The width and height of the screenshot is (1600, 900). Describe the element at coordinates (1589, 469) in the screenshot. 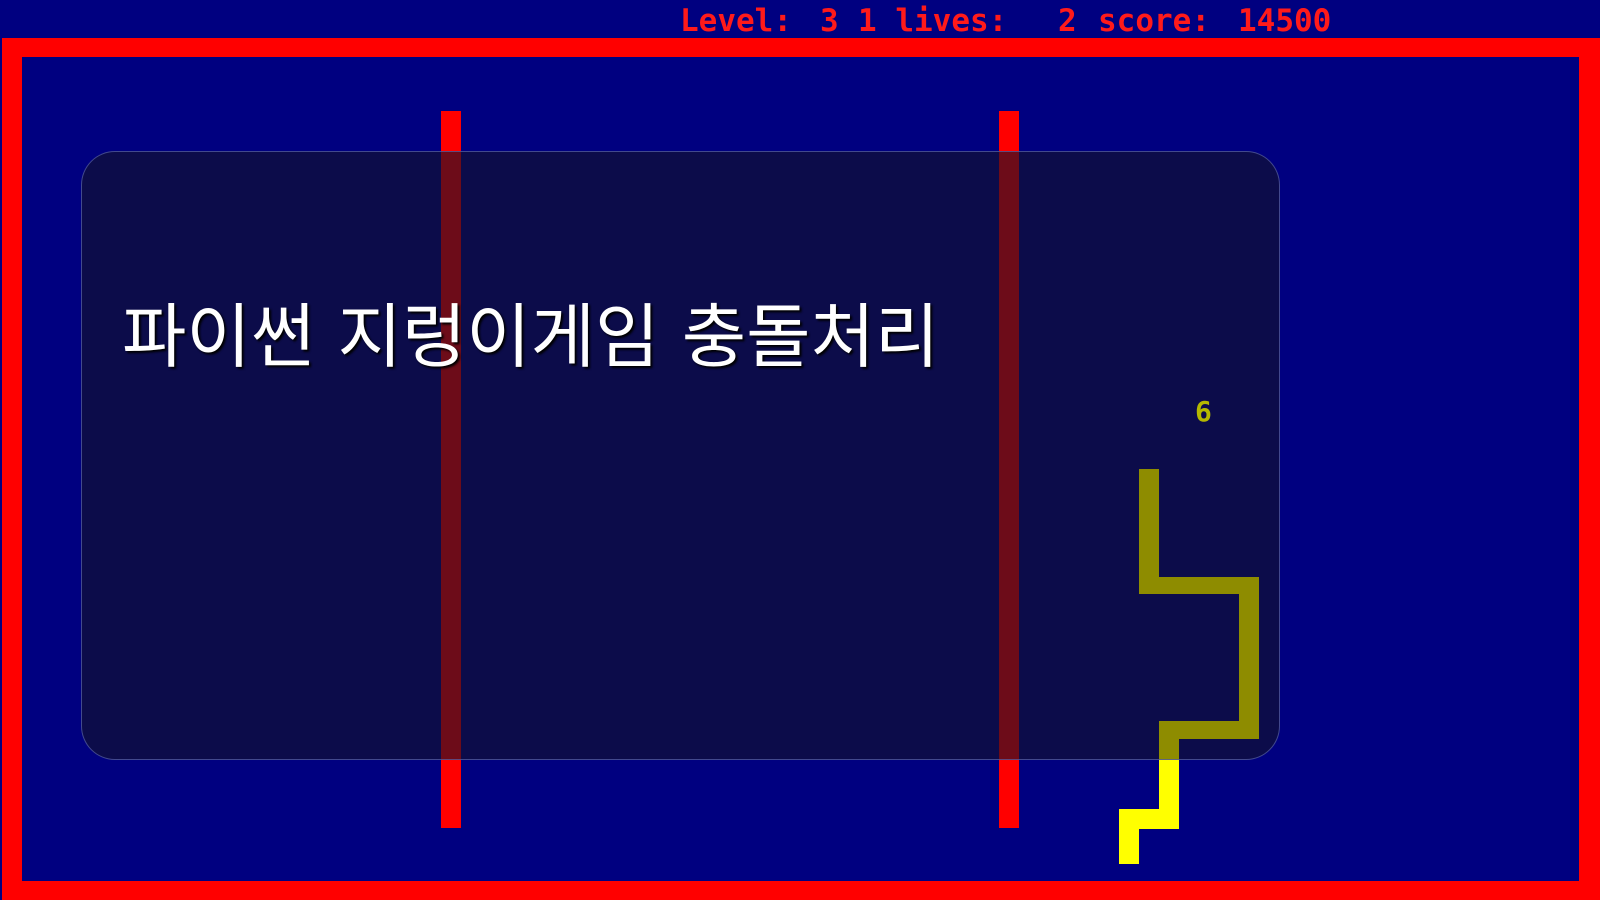

I see `playfield-border-right` at that location.